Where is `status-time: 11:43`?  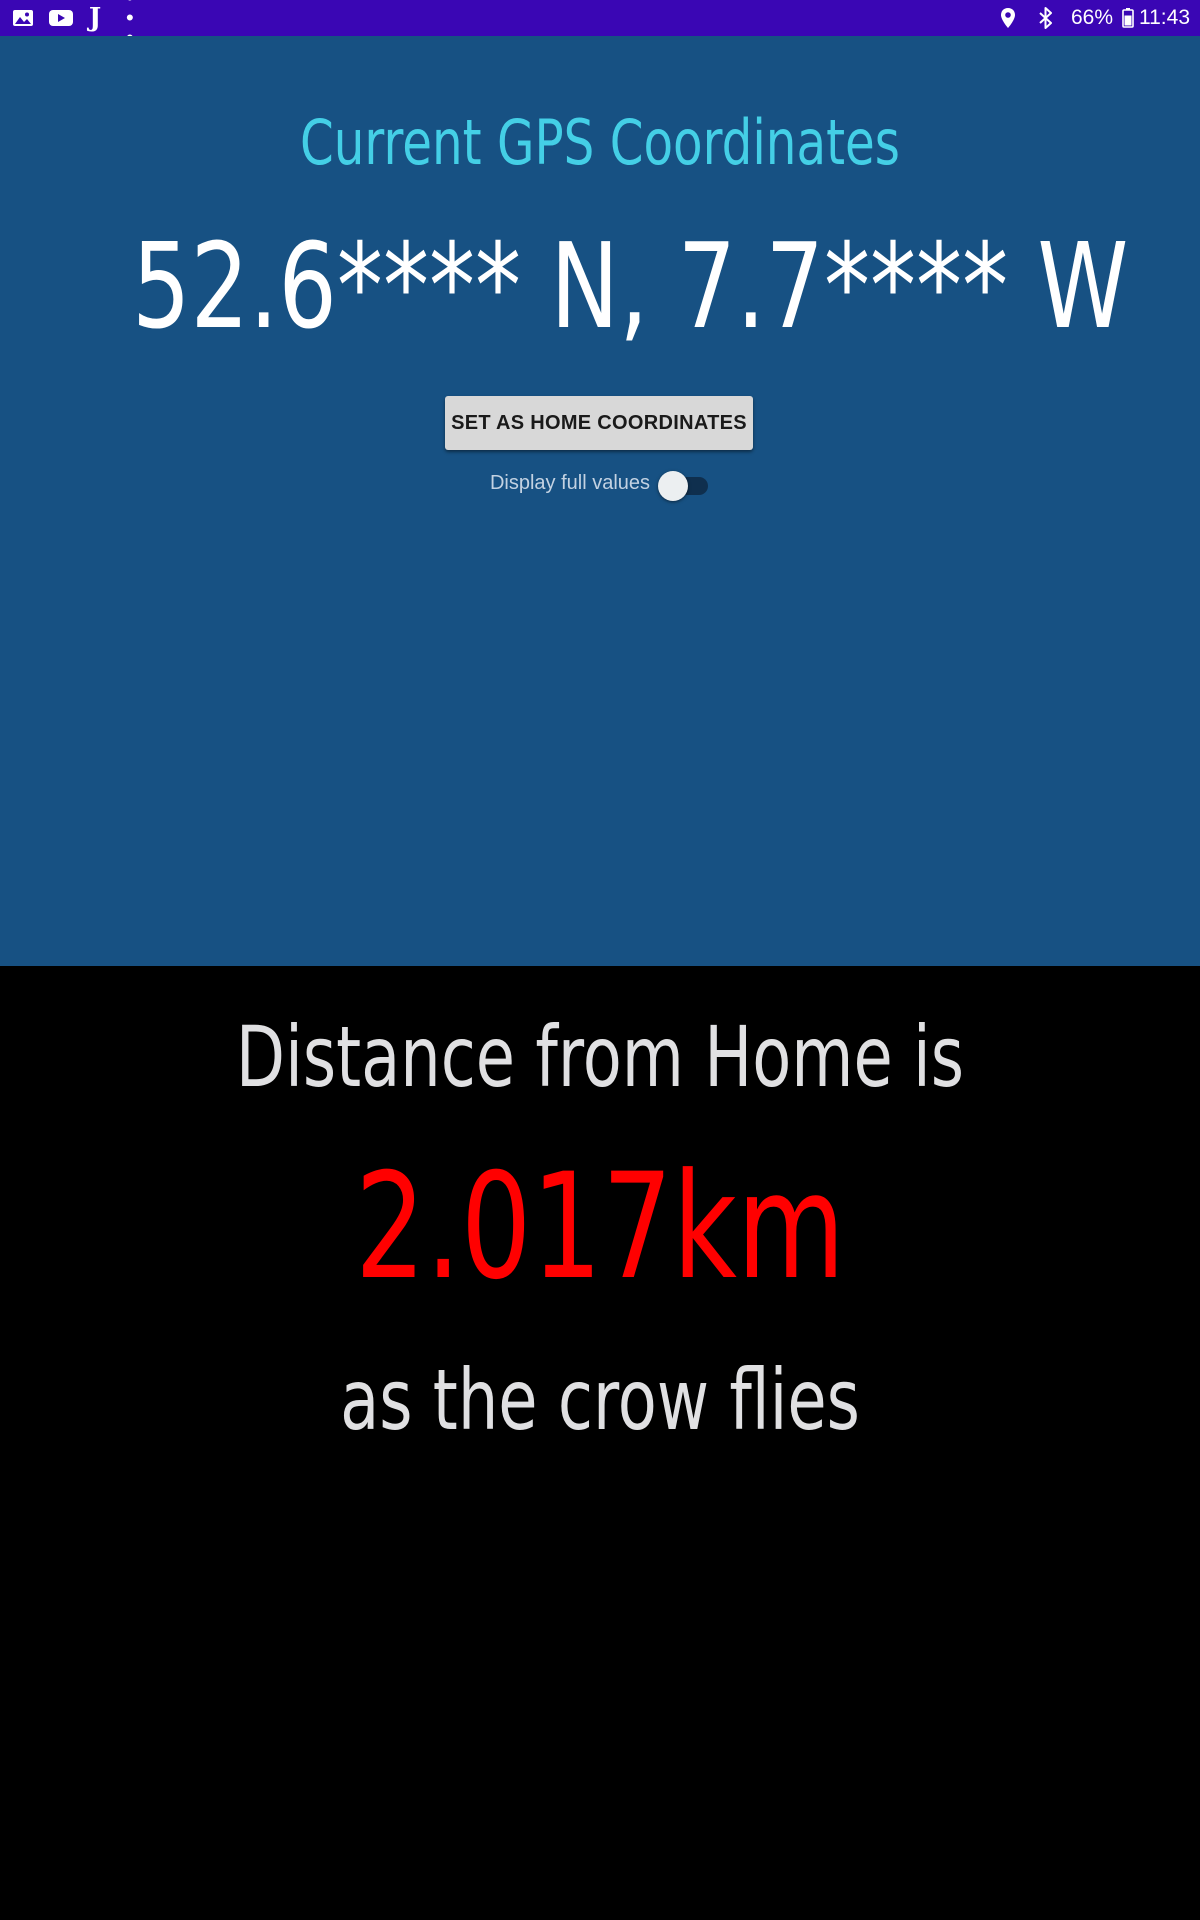
status-time: 11:43 is located at coordinates (1164, 17).